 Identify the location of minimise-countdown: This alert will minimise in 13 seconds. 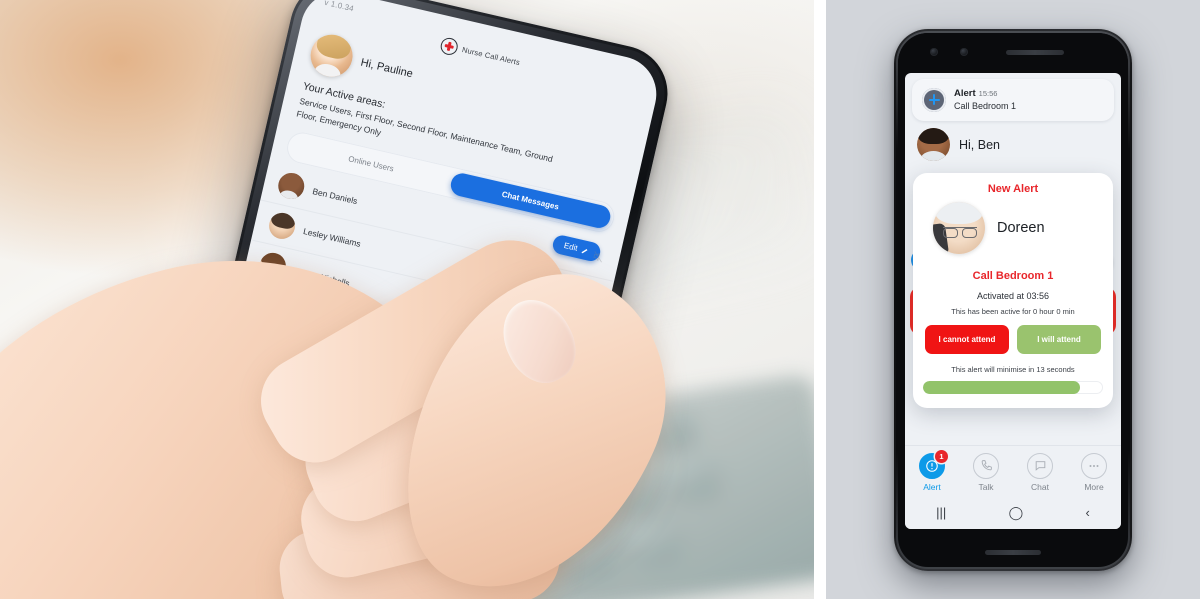
(1013, 370).